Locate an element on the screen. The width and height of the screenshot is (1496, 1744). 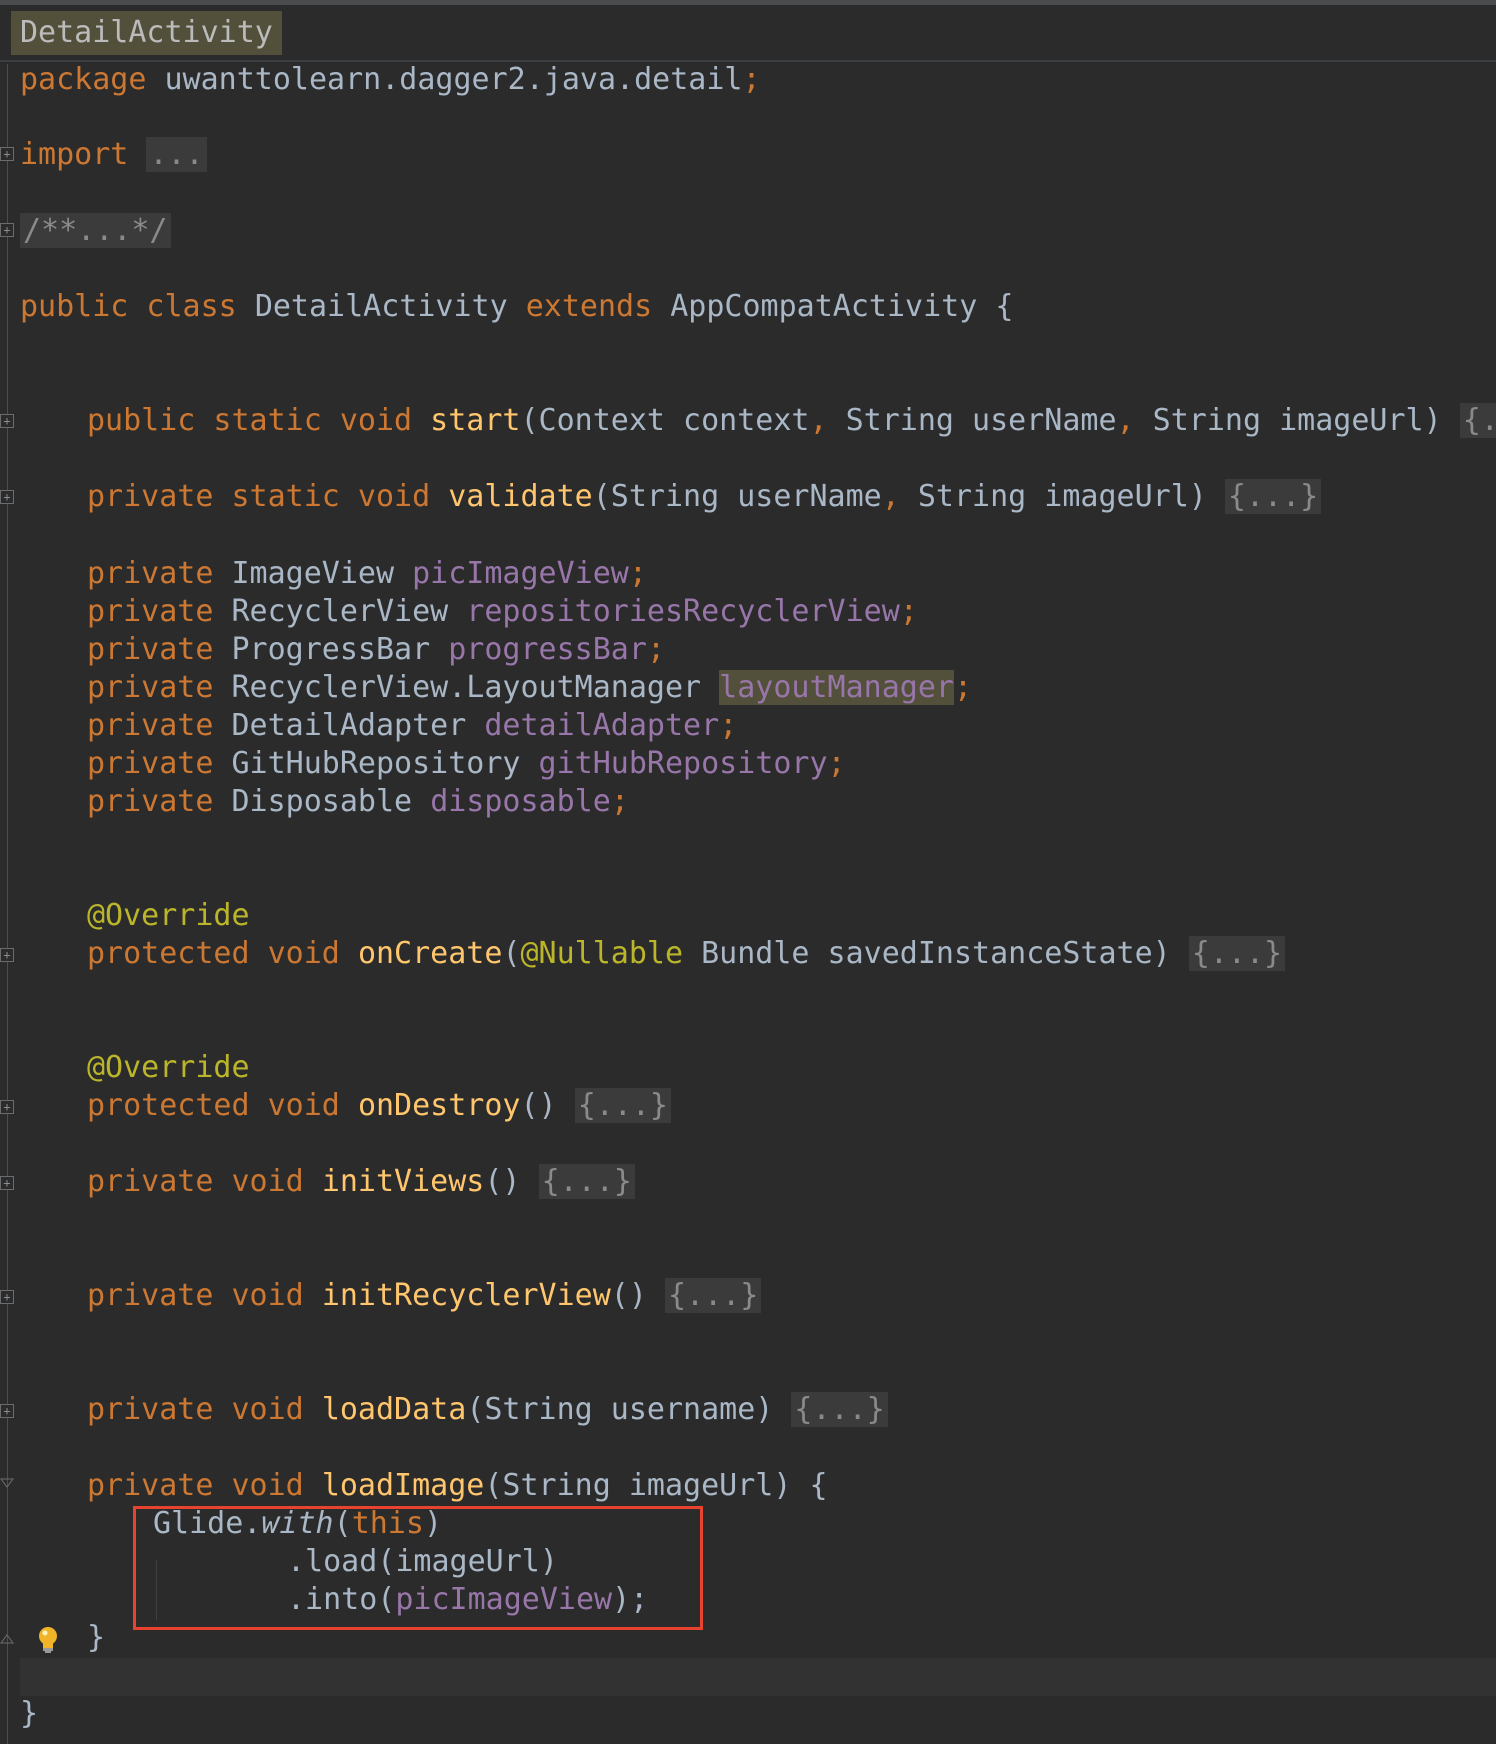
class-name: DetailActivity is located at coordinates (381, 306).